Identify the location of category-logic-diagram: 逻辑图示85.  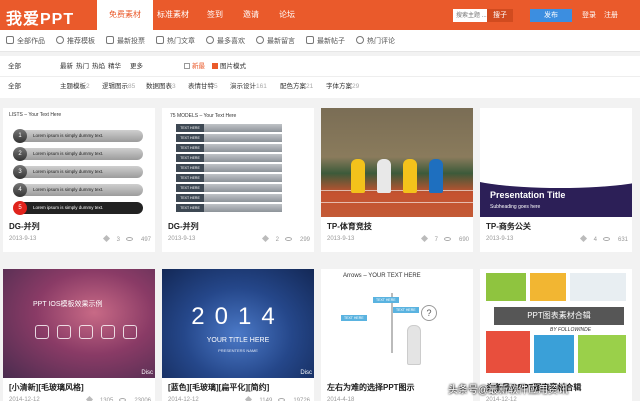
(118, 87).